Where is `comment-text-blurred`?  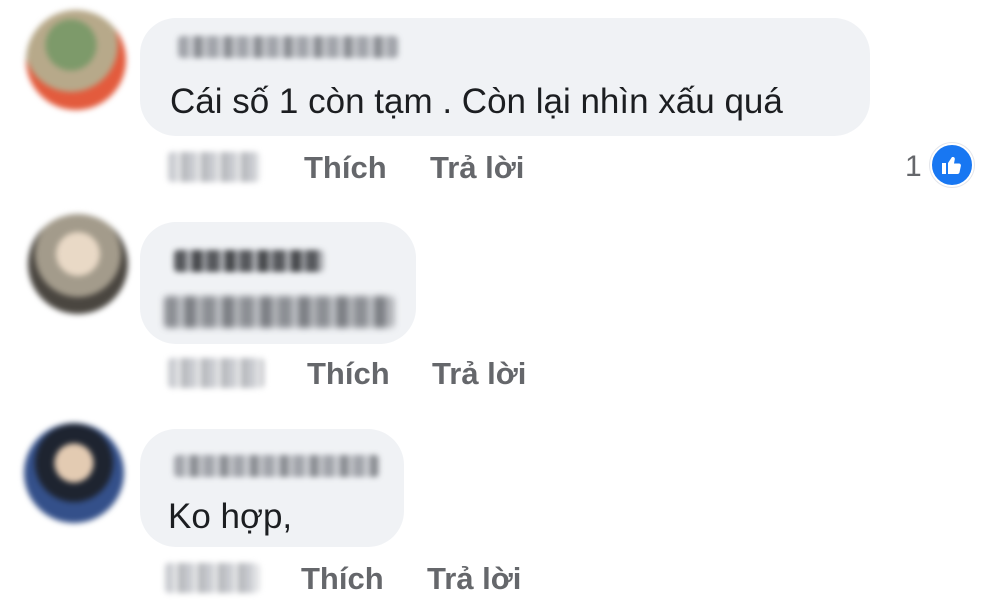
comment-text-blurred is located at coordinates (279, 312).